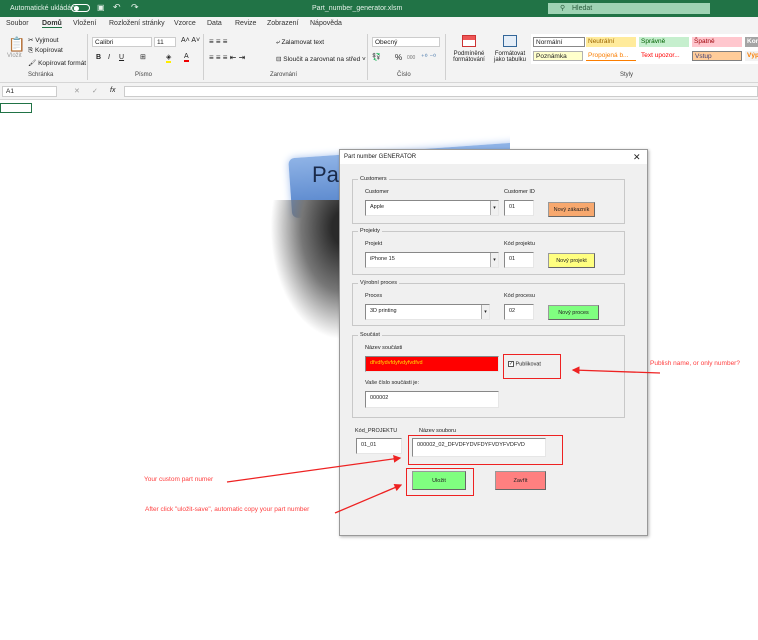  I want to click on arrow-custom-part, so click(314, 469).